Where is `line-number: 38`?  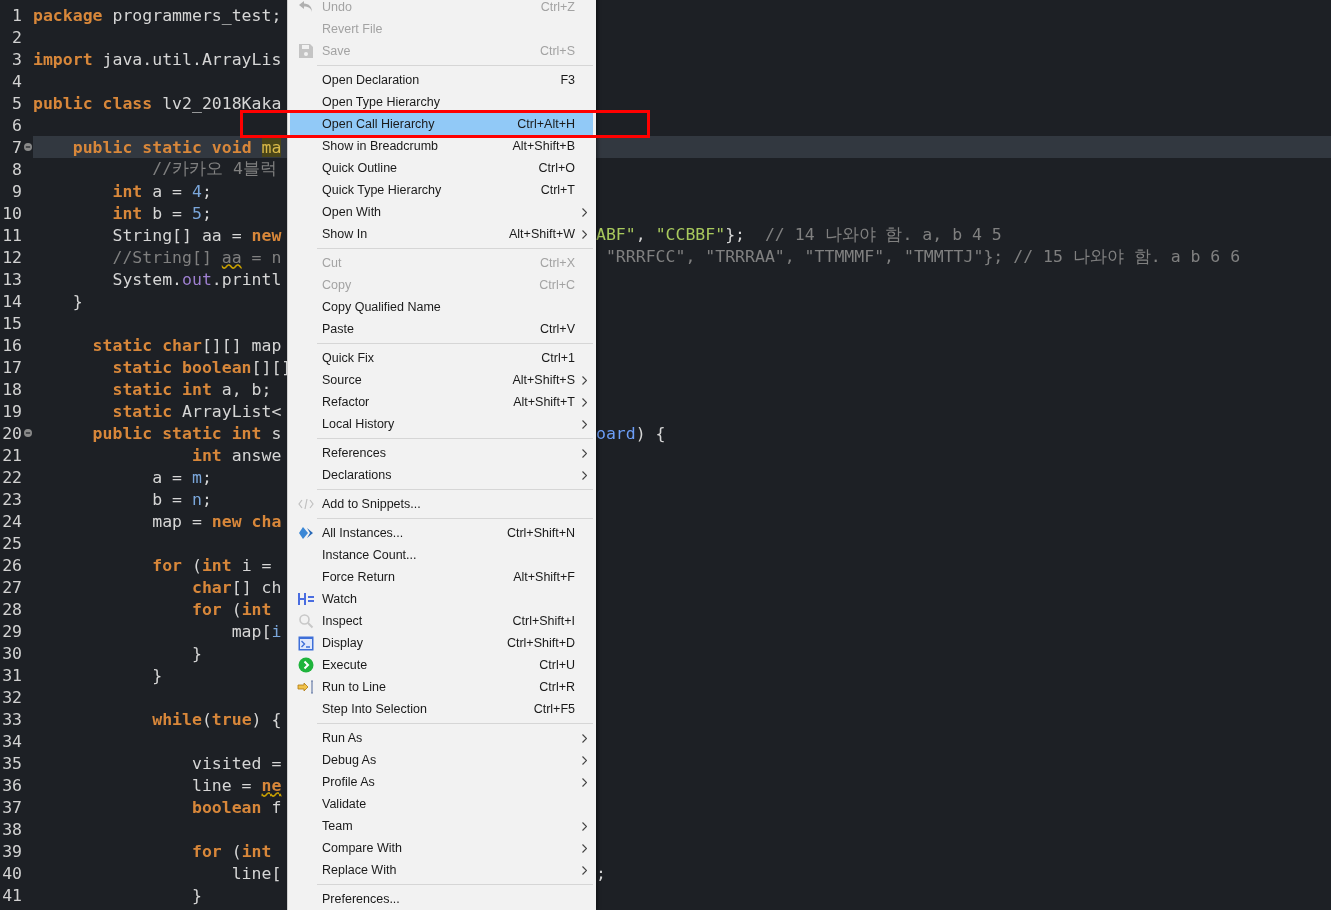 line-number: 38 is located at coordinates (11, 829).